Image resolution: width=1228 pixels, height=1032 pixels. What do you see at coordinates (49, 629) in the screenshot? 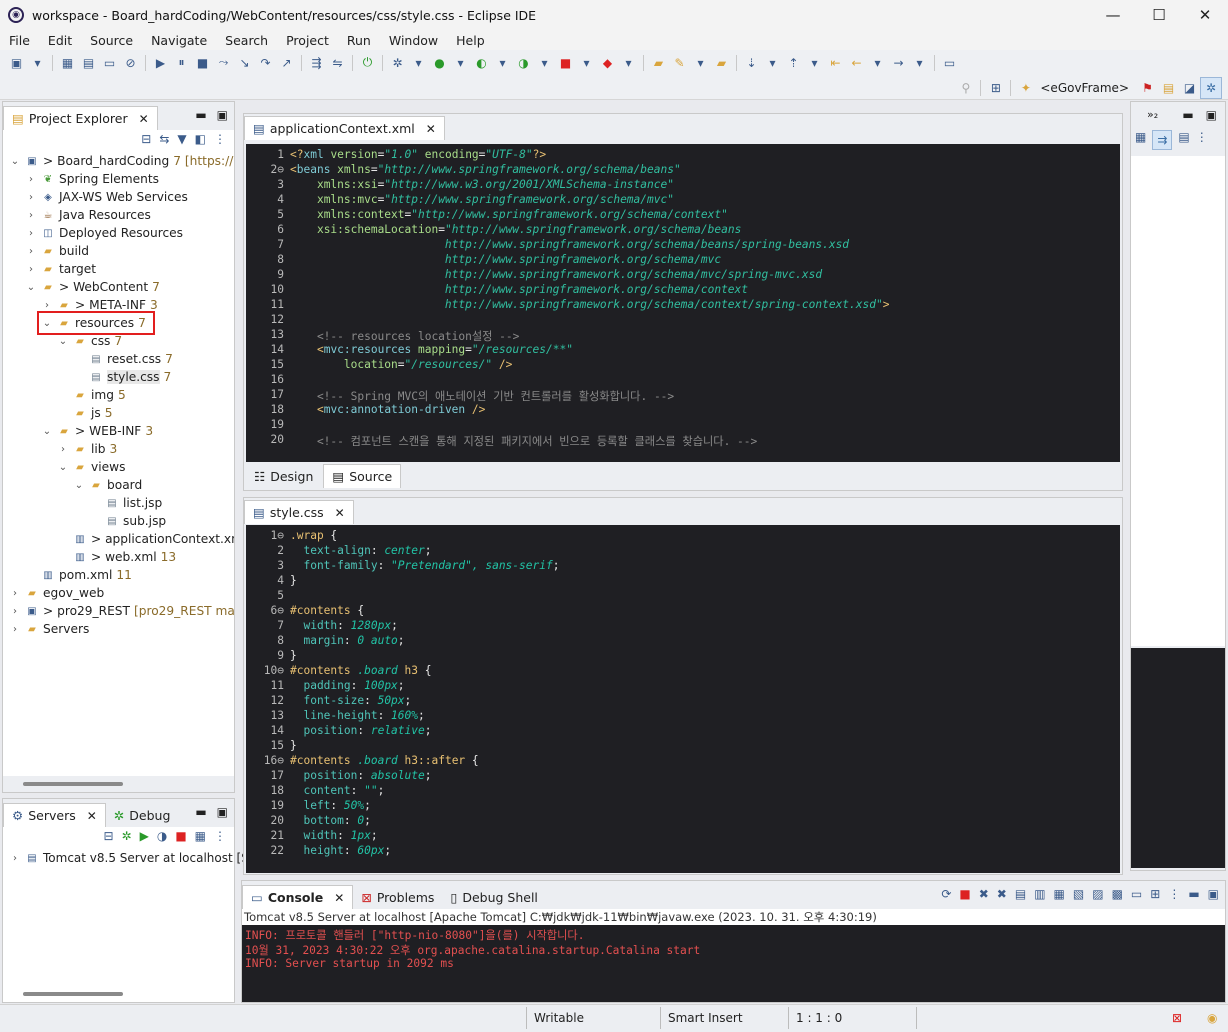
I see `tree-item: › ▰ Servers` at bounding box center [49, 629].